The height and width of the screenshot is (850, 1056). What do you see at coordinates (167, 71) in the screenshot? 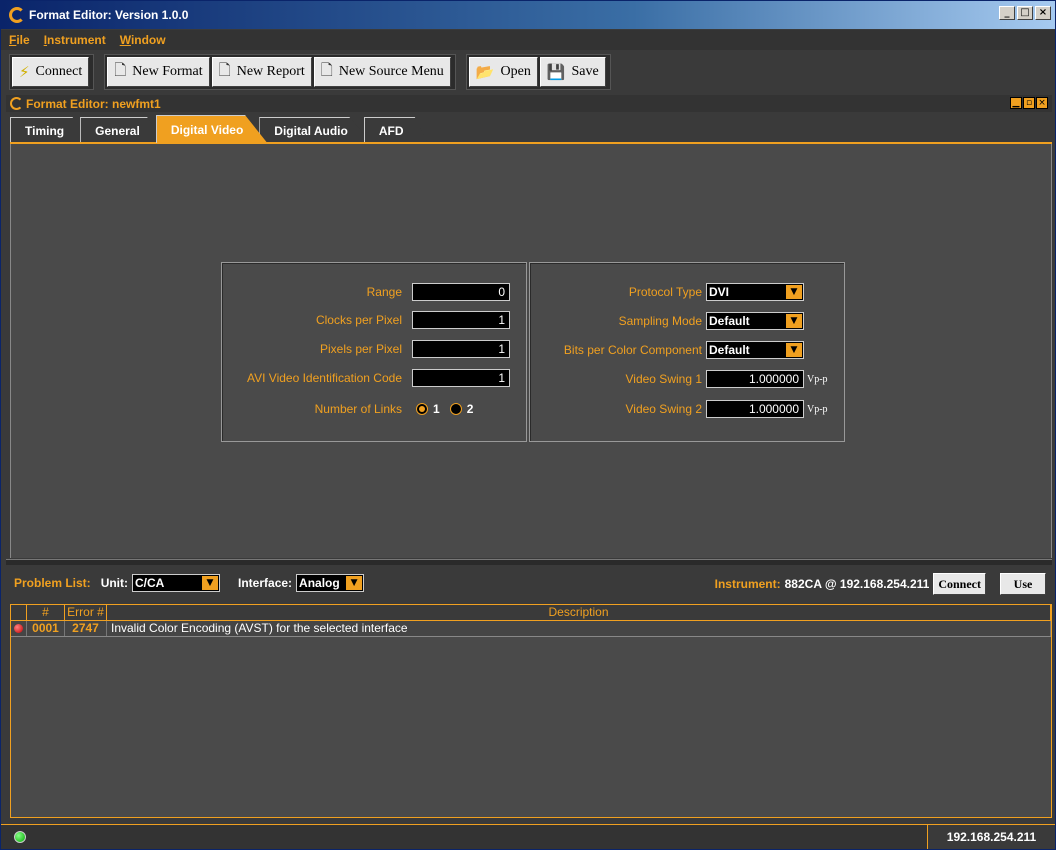
I see `new-format-label: New Format` at bounding box center [167, 71].